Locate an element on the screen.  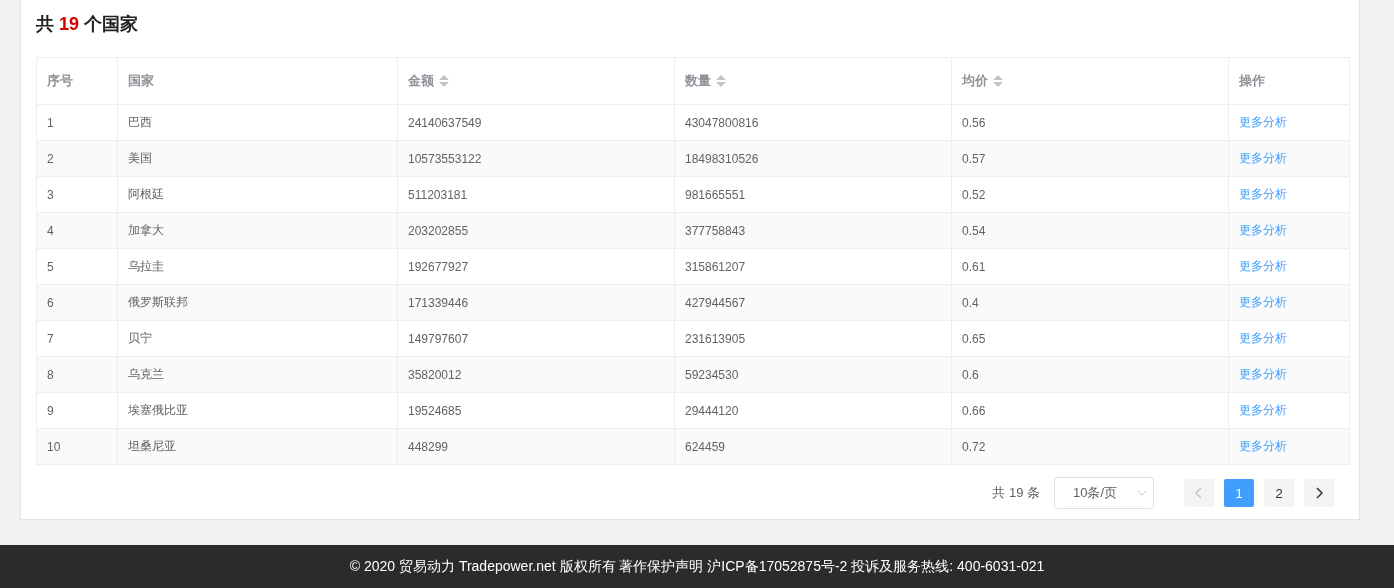
table-cell: 埃塞俄比亚 is located at coordinates (257, 410).